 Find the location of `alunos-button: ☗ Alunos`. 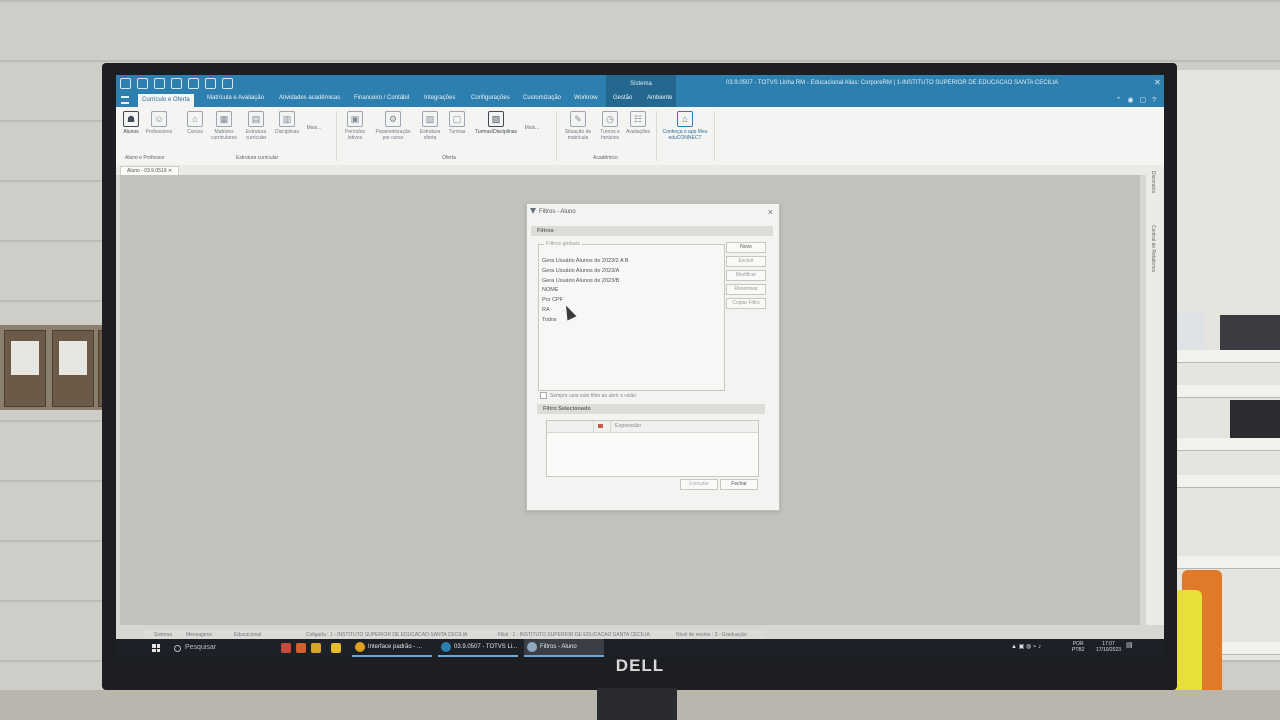

alunos-button: ☗ Alunos is located at coordinates (131, 123).